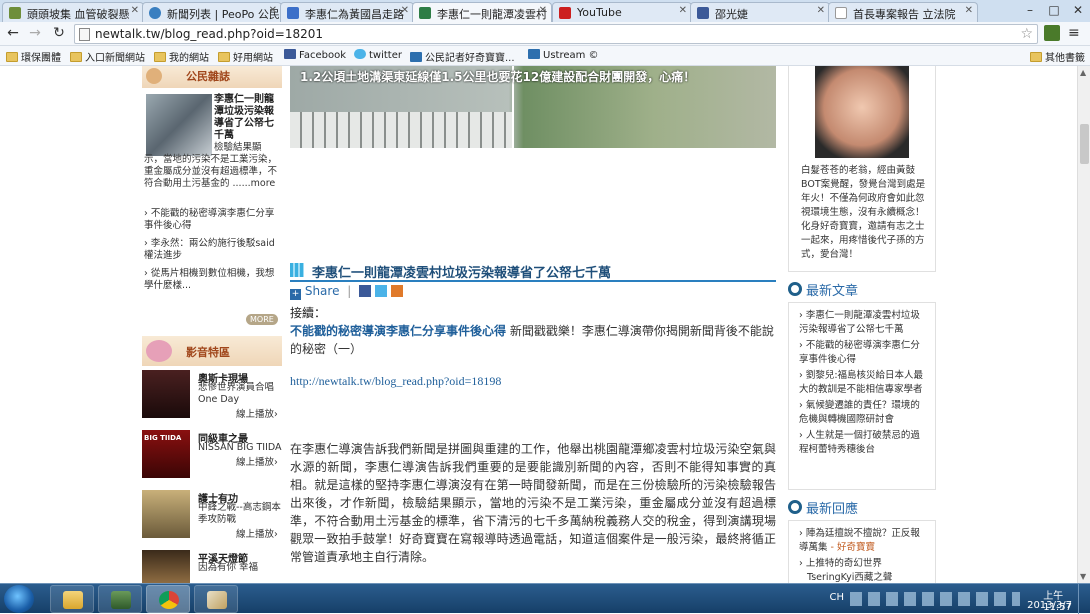  Describe the element at coordinates (347, 12) in the screenshot. I see `tab-3: 李惠仁為黃國昌走路 ✕` at that location.